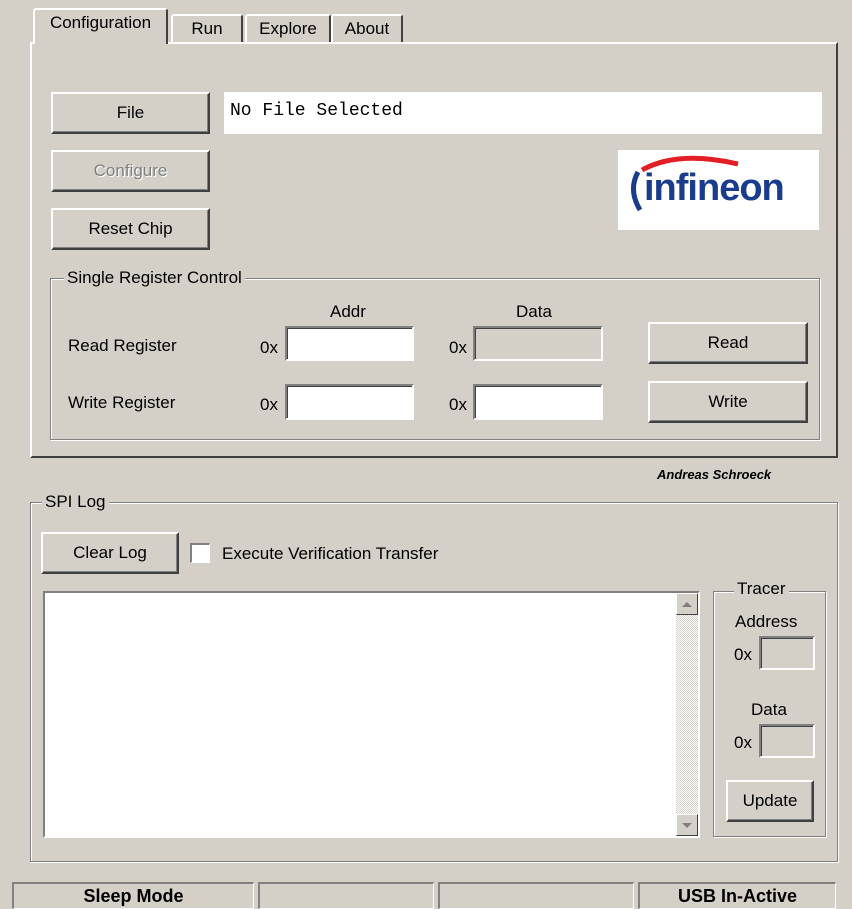 The image size is (852, 909). I want to click on read-addr-prefix: 0x, so click(269, 347).